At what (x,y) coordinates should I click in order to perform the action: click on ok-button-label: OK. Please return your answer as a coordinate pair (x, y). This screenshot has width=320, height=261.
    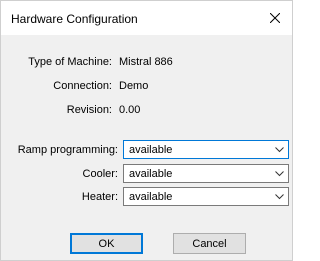
    Looking at the image, I should click on (106, 243).